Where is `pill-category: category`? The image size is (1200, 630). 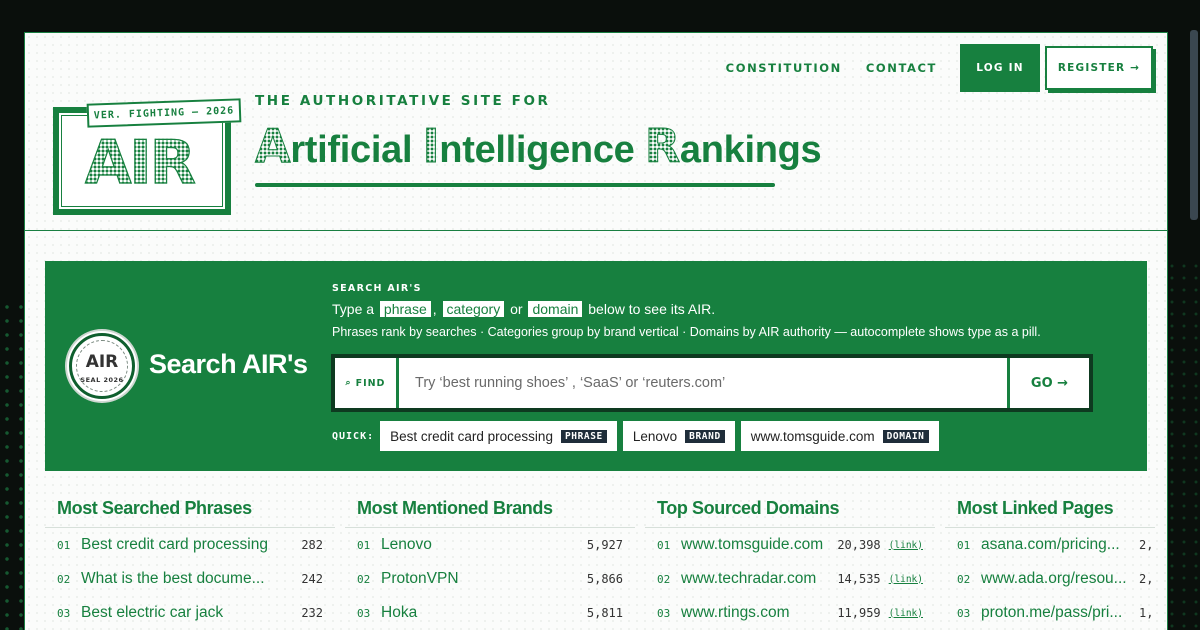 pill-category: category is located at coordinates (473, 309).